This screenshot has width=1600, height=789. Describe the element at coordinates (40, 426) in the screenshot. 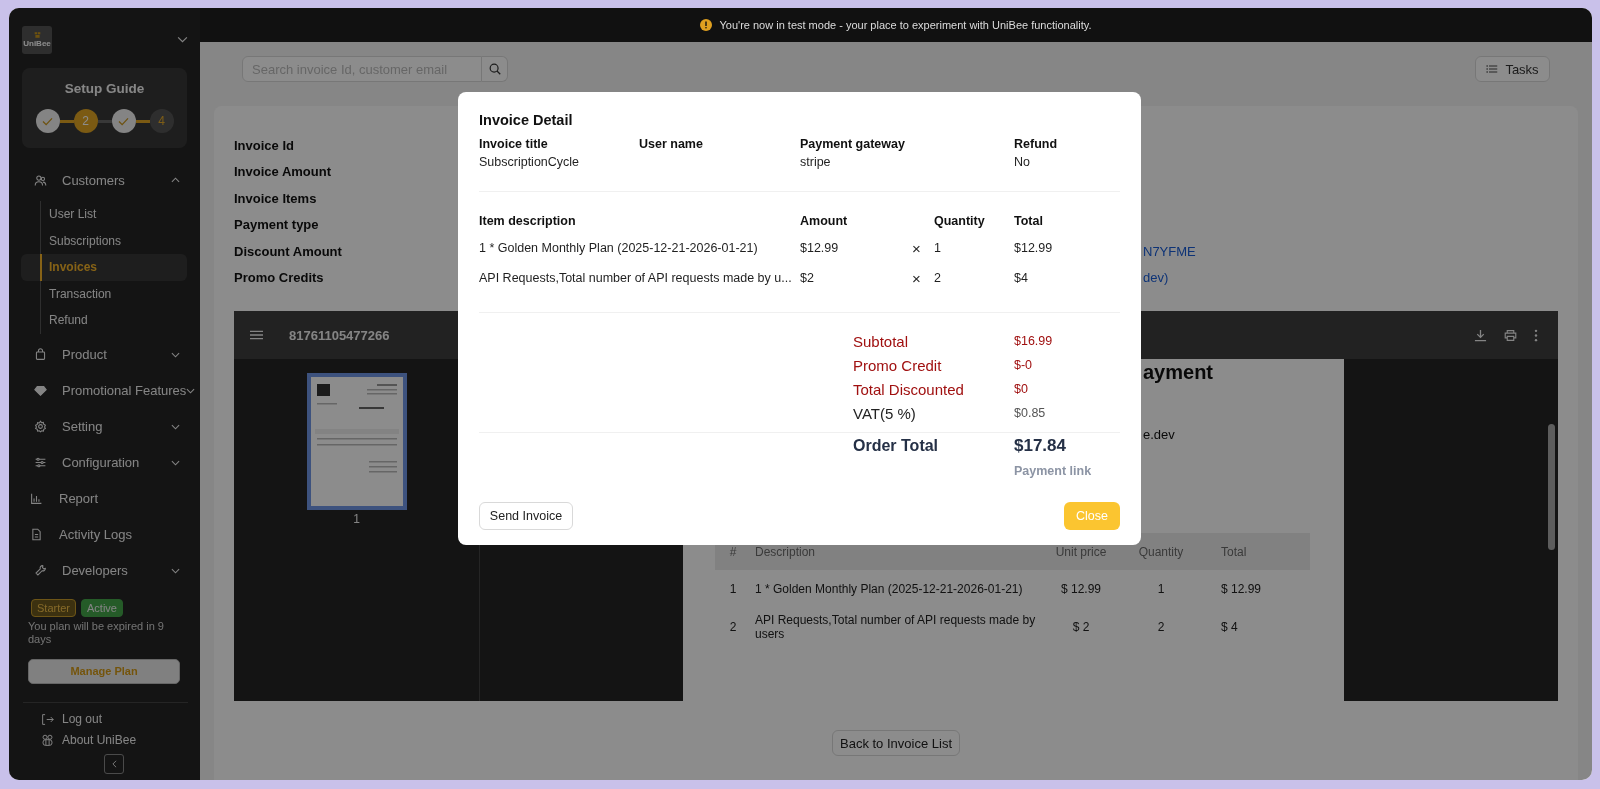

I see `gear-icon` at that location.